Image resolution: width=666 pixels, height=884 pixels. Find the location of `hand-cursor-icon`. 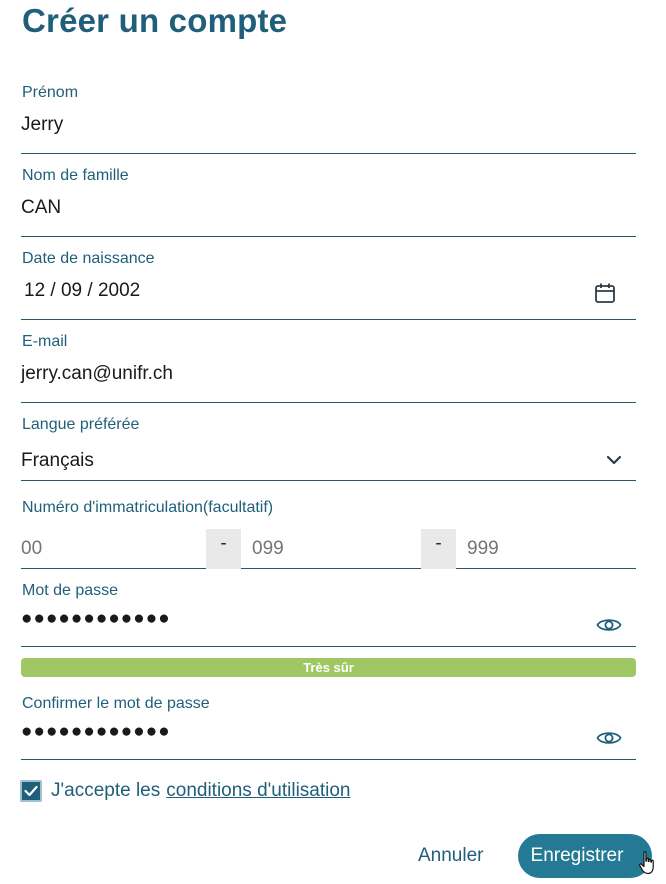

hand-cursor-icon is located at coordinates (646, 863).